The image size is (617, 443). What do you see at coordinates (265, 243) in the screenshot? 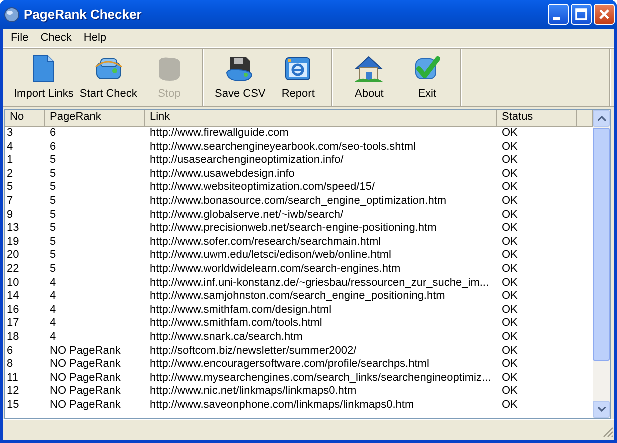
I see `table-cell-text: http://www.sofer.com/research/searchmain.html` at bounding box center [265, 243].